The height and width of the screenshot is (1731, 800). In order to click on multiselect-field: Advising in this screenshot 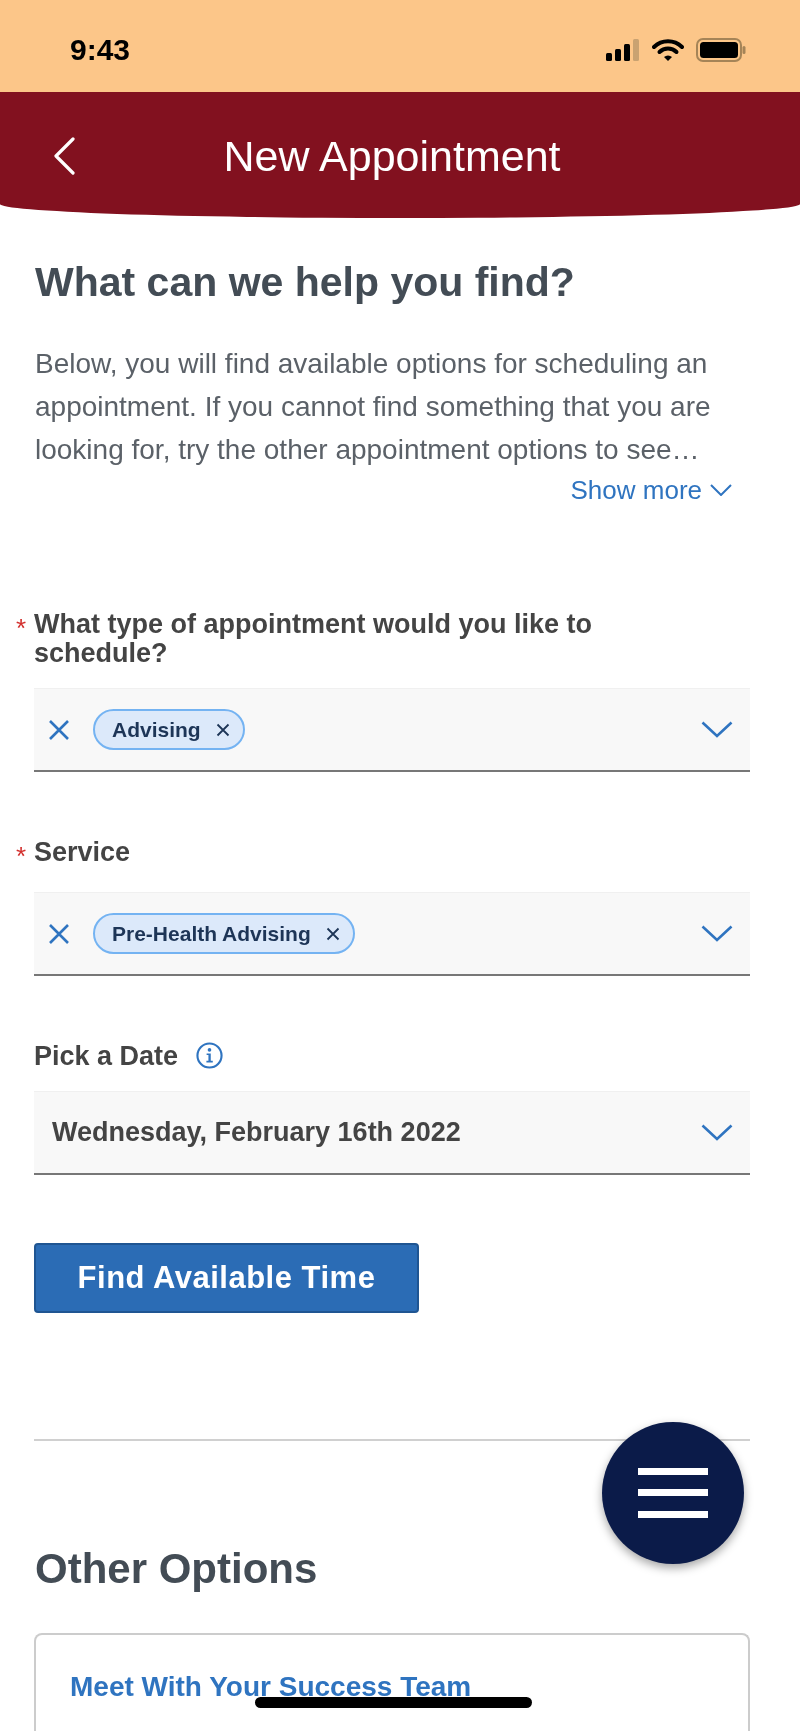, I will do `click(392, 730)`.